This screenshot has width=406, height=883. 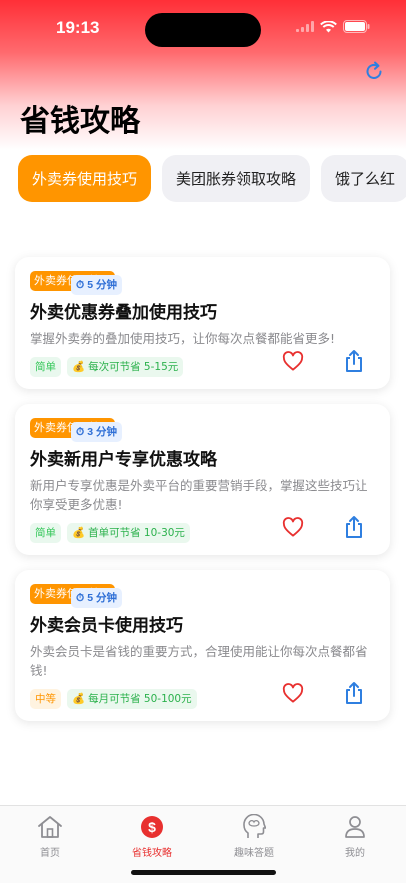 I want to click on status-bar: 19:13, so click(x=203, y=28).